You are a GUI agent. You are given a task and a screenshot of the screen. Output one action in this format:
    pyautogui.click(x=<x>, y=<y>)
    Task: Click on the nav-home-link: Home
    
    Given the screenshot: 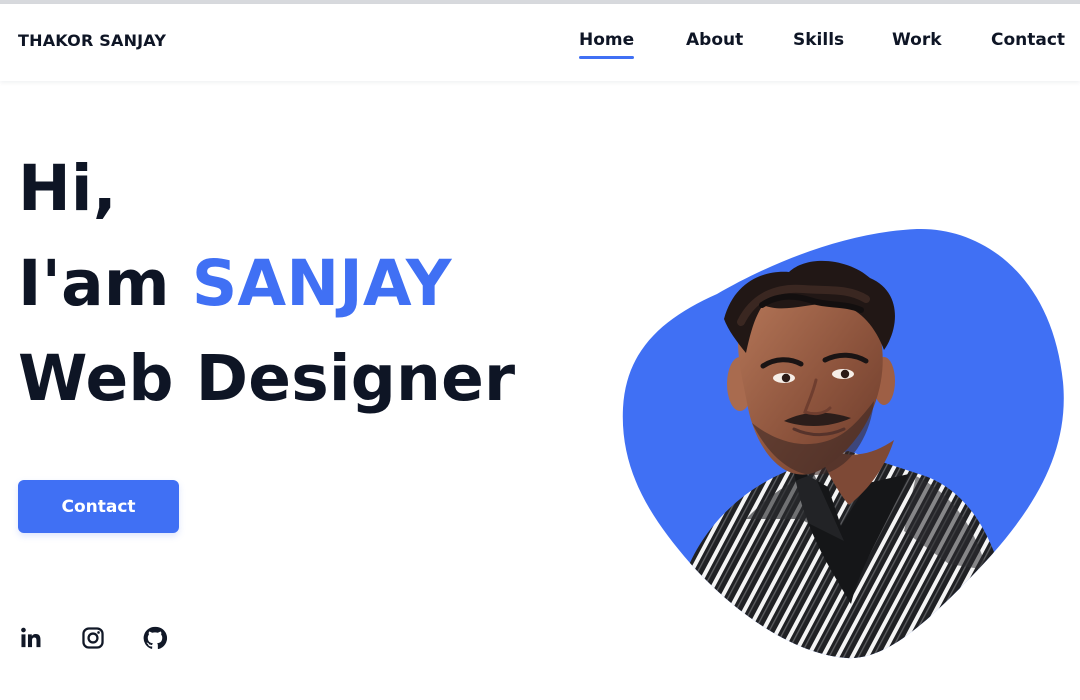 What is the action you would take?
    pyautogui.click(x=607, y=44)
    